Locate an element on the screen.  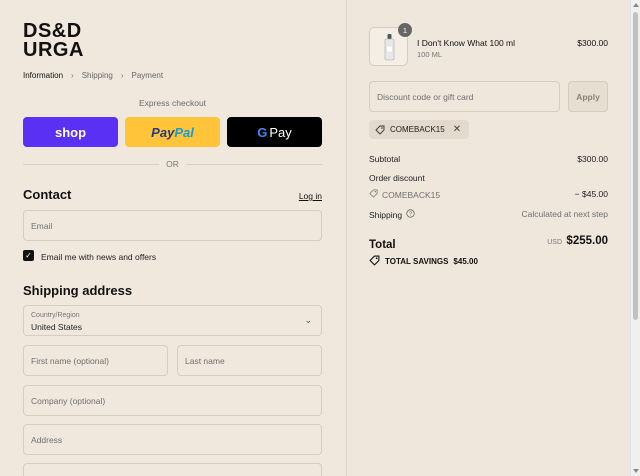
country-label: Country/Region is located at coordinates (55, 315).